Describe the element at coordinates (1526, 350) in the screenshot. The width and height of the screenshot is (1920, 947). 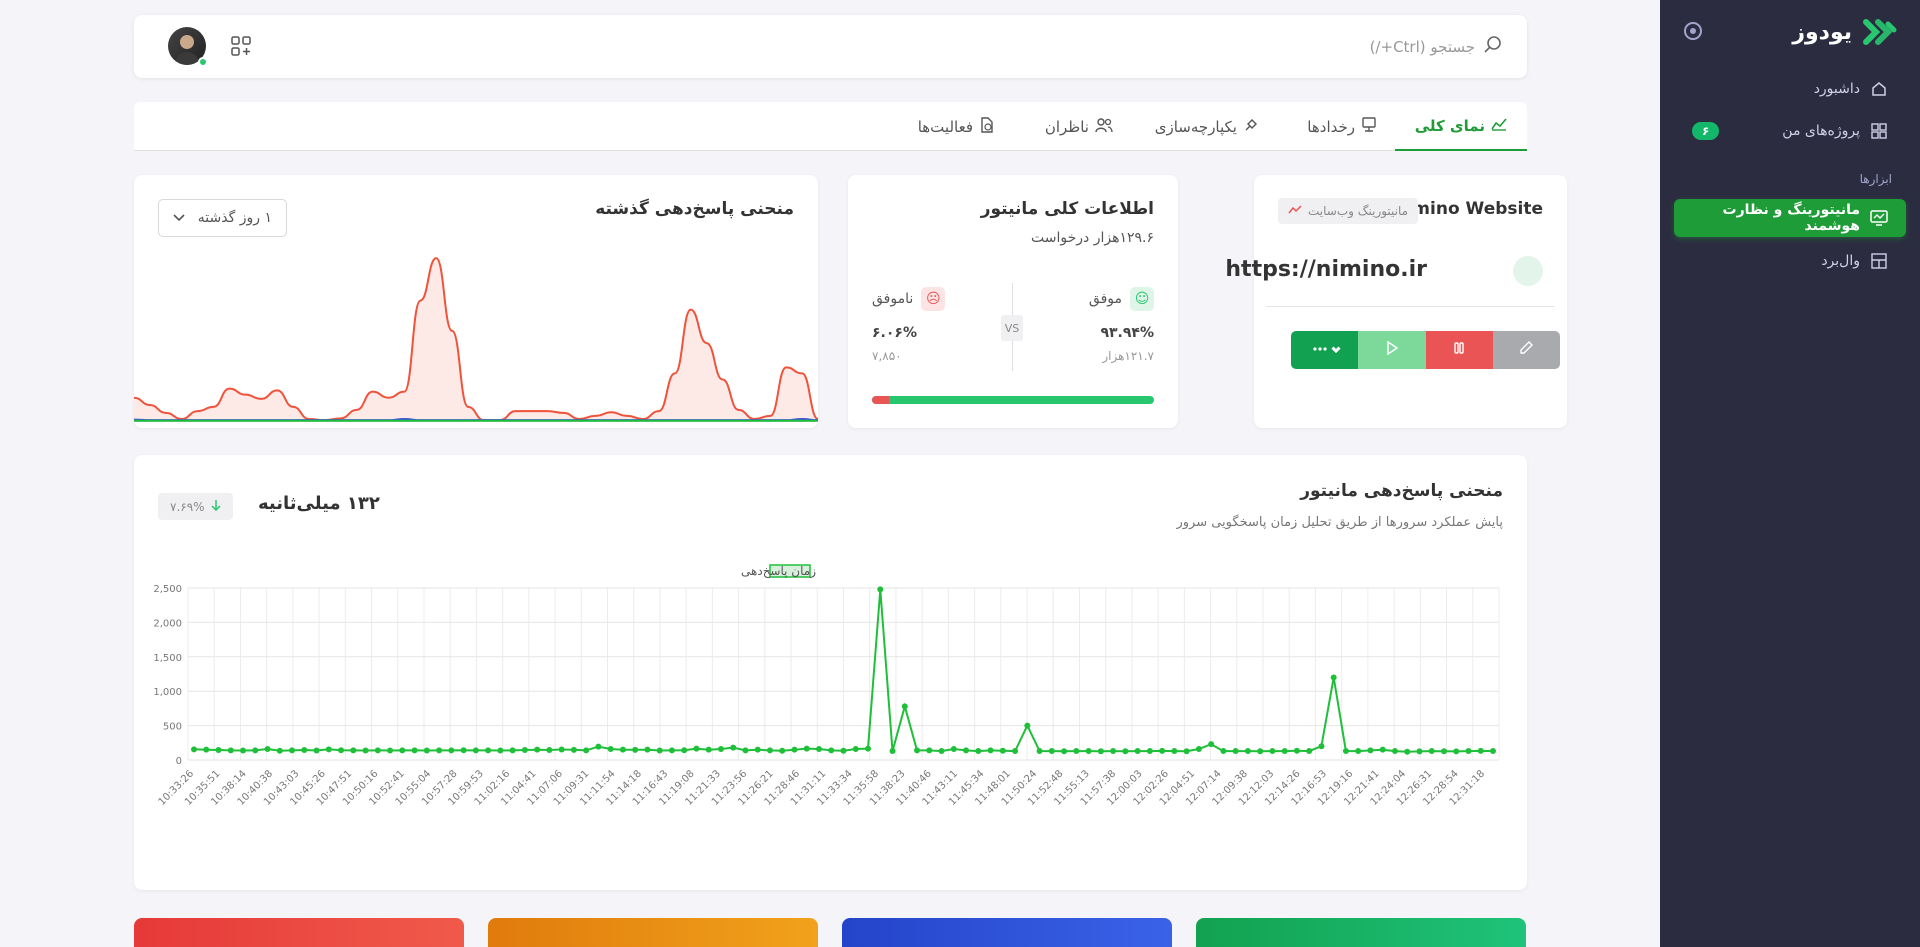
I see `edit-button` at that location.